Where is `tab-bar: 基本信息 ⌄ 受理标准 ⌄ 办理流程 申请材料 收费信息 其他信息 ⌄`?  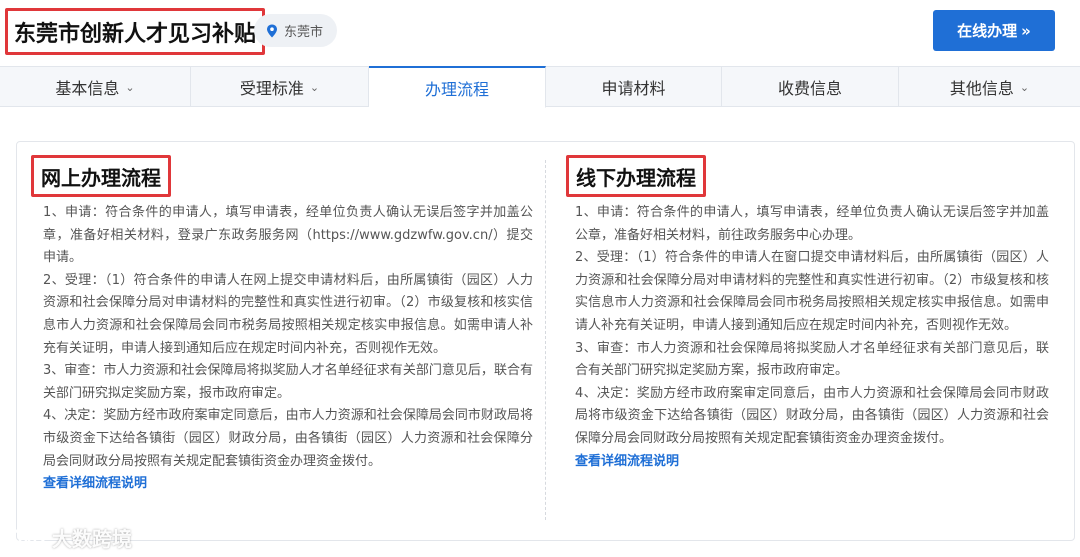 tab-bar: 基本信息 ⌄ 受理标准 ⌄ 办理流程 申请材料 收费信息 其他信息 ⌄ is located at coordinates (540, 87).